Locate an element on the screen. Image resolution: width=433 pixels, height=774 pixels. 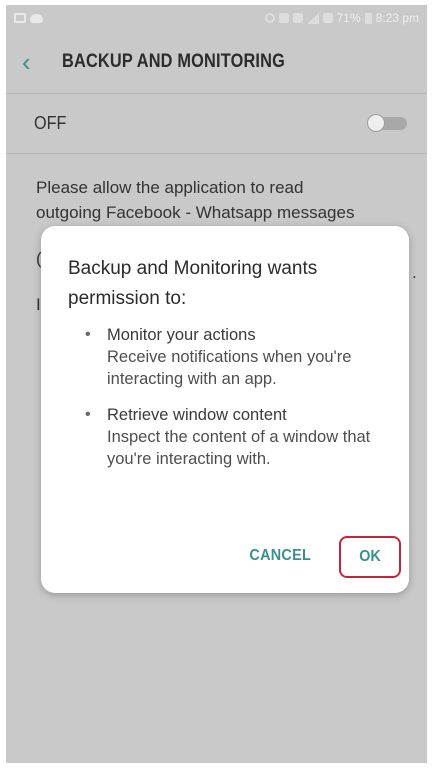
ok-button-label: OK is located at coordinates (370, 556).